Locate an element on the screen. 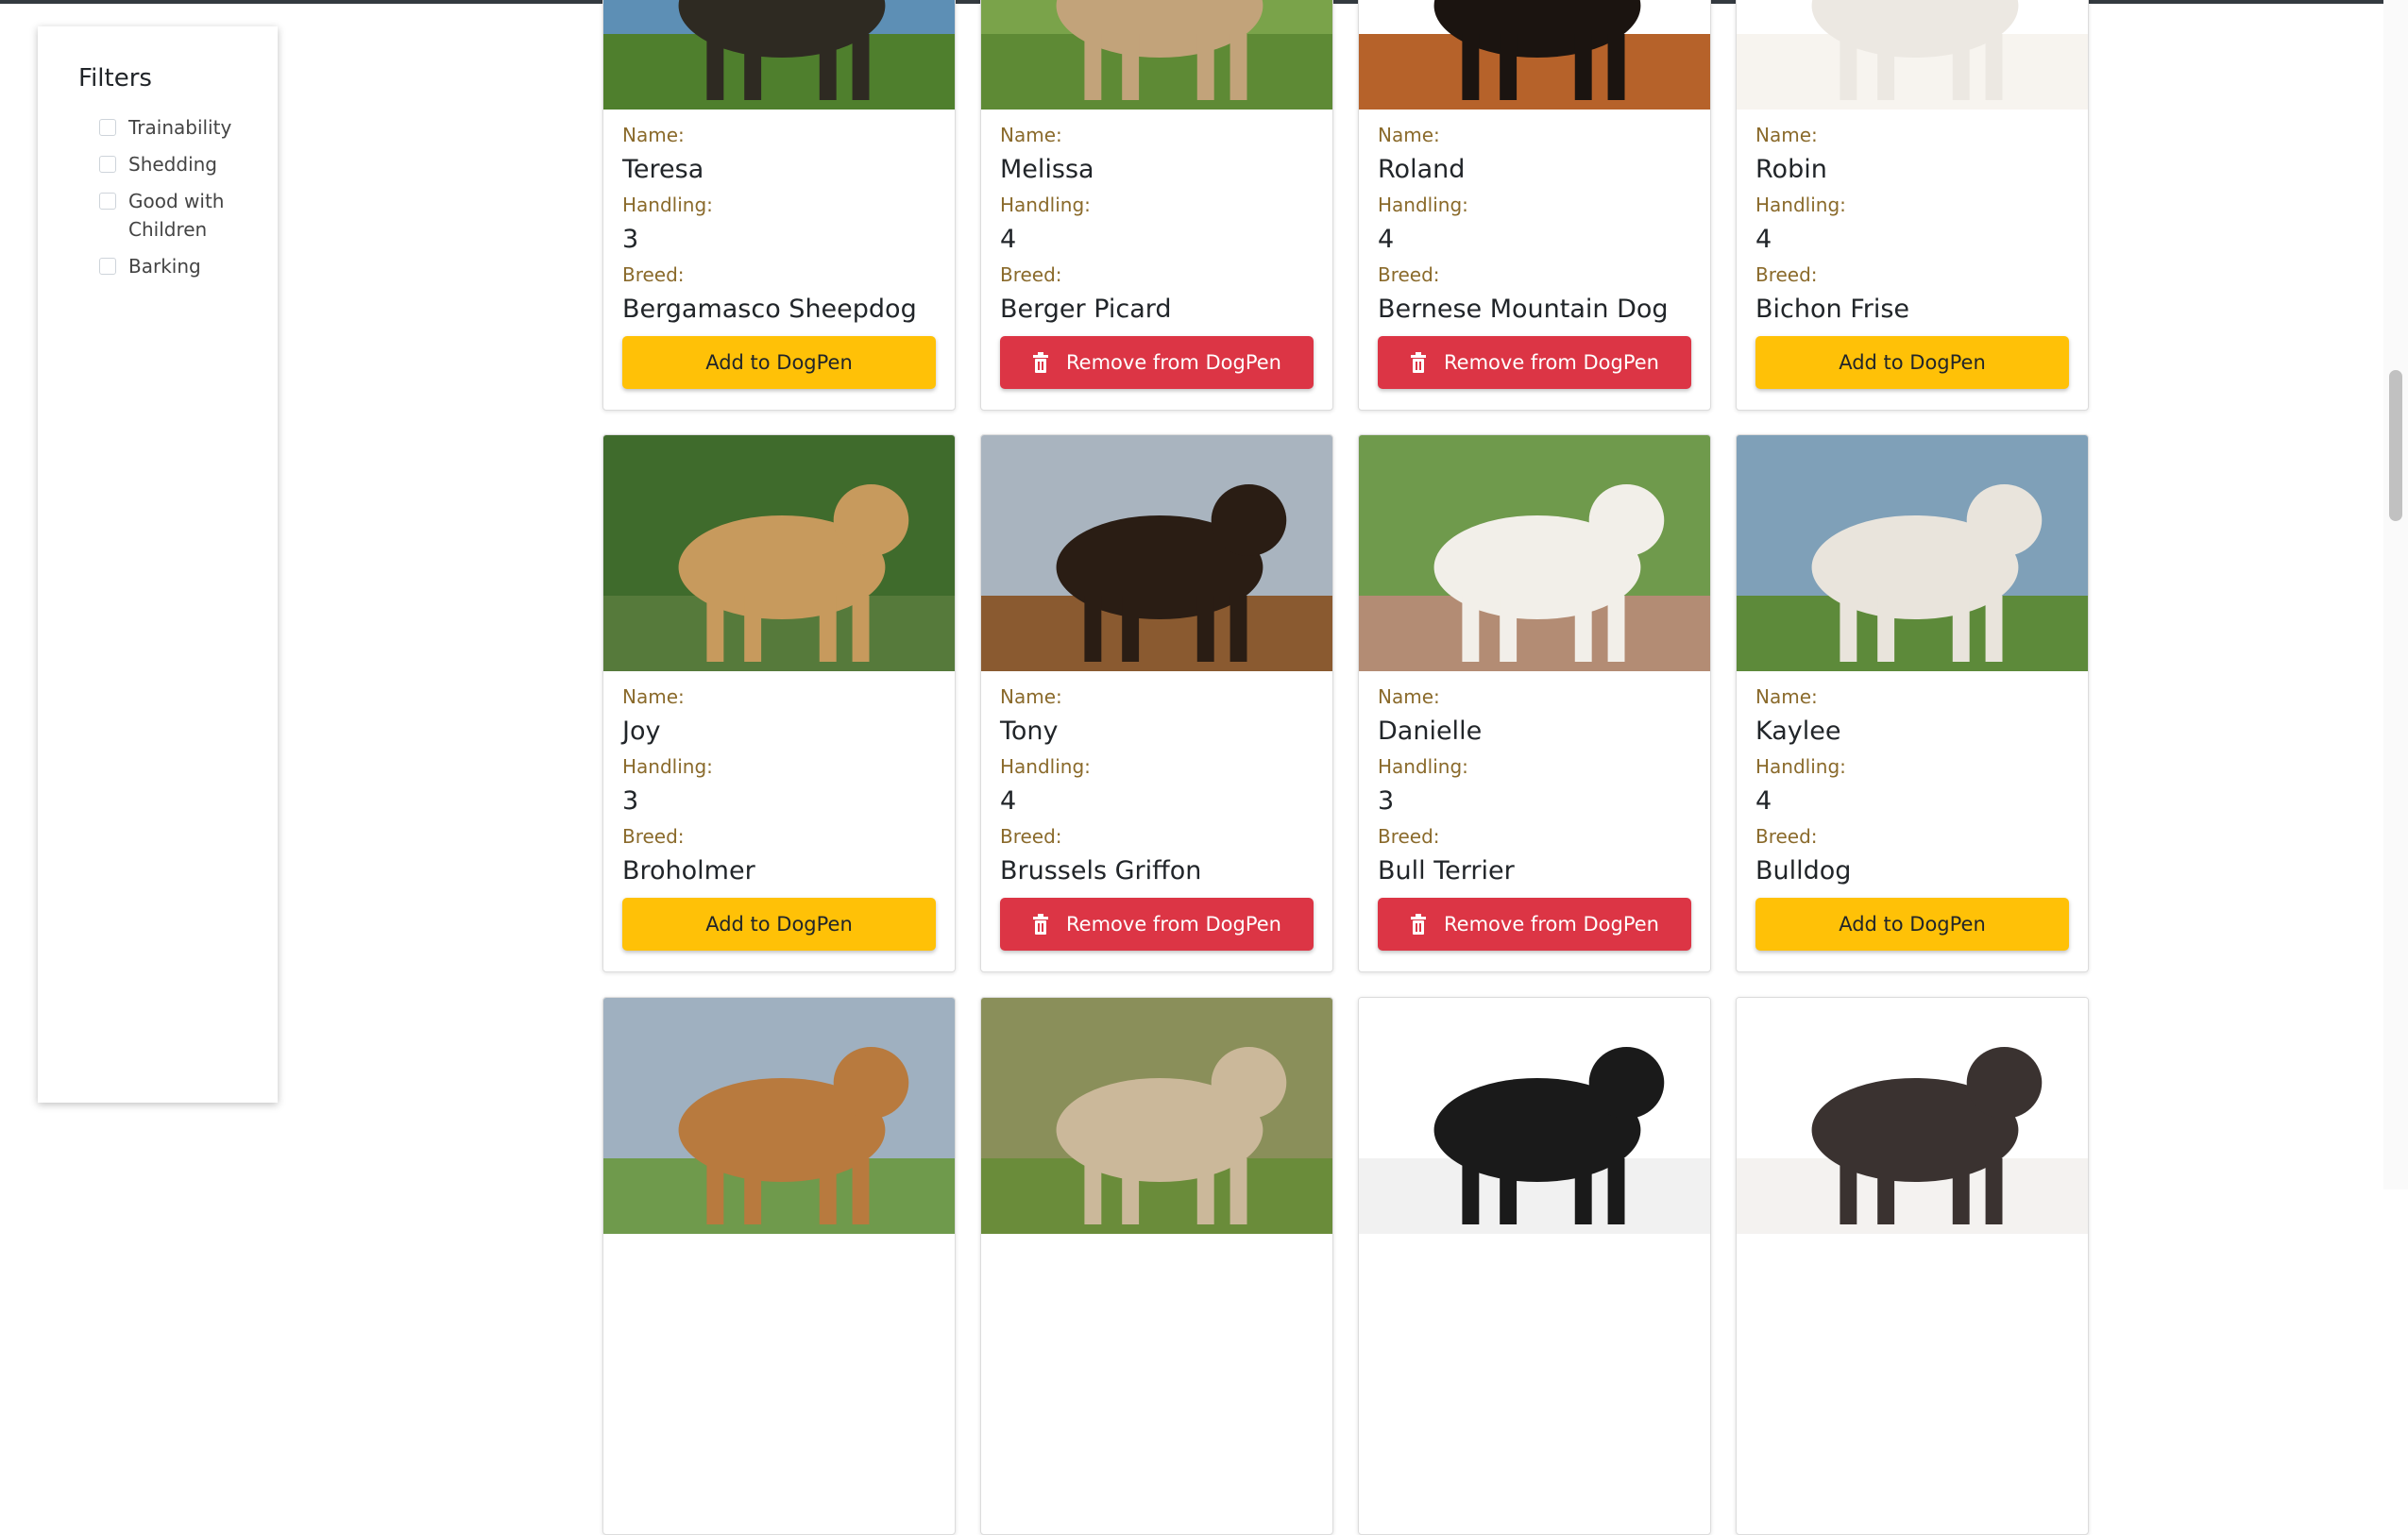 This screenshot has width=2408, height=1535. dog-breed: Bull Terrier is located at coordinates (1446, 871).